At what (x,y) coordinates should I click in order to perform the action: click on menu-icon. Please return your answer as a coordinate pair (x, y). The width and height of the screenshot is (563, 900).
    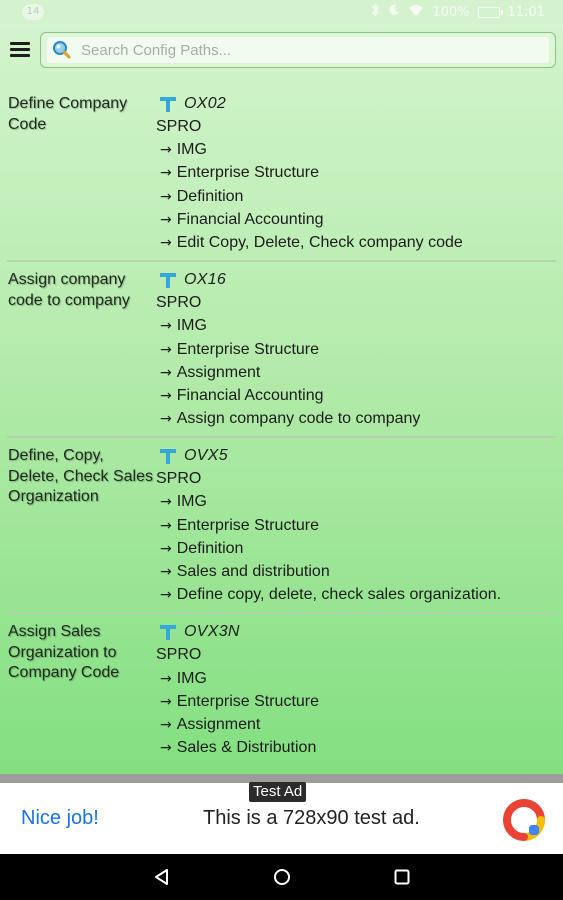
    Looking at the image, I should click on (20, 50).